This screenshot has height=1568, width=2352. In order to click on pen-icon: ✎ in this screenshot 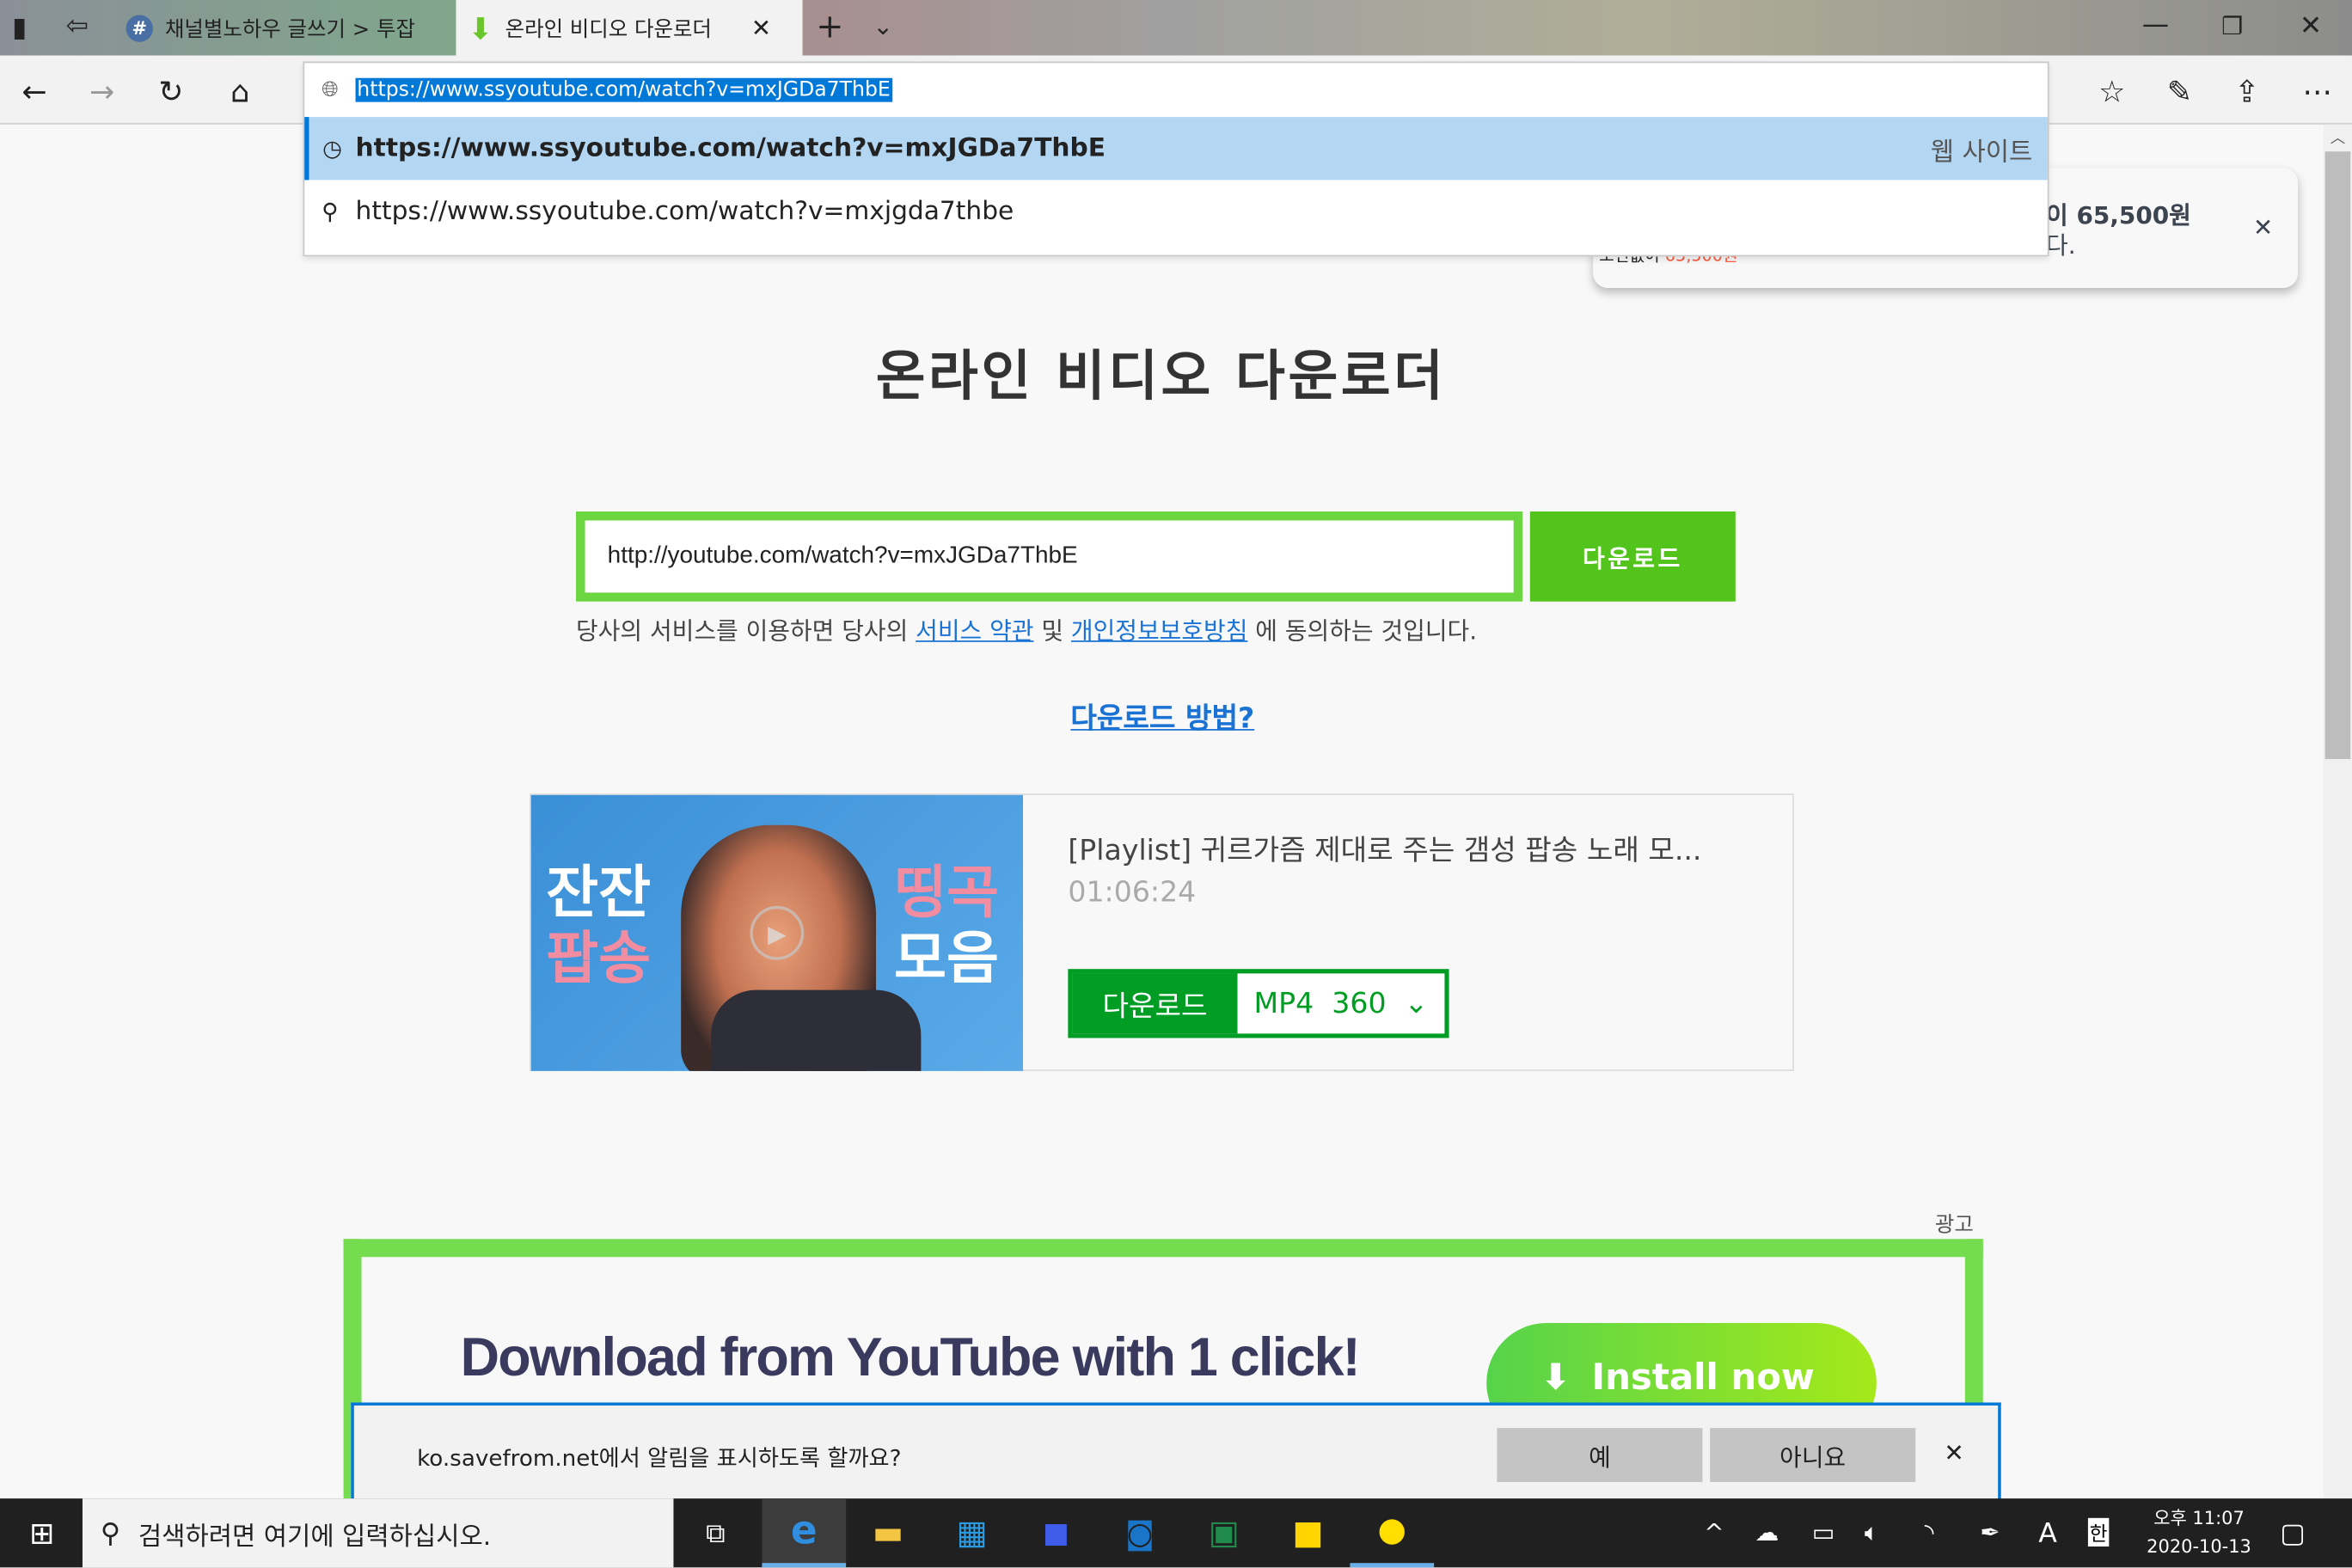, I will do `click(2179, 92)`.